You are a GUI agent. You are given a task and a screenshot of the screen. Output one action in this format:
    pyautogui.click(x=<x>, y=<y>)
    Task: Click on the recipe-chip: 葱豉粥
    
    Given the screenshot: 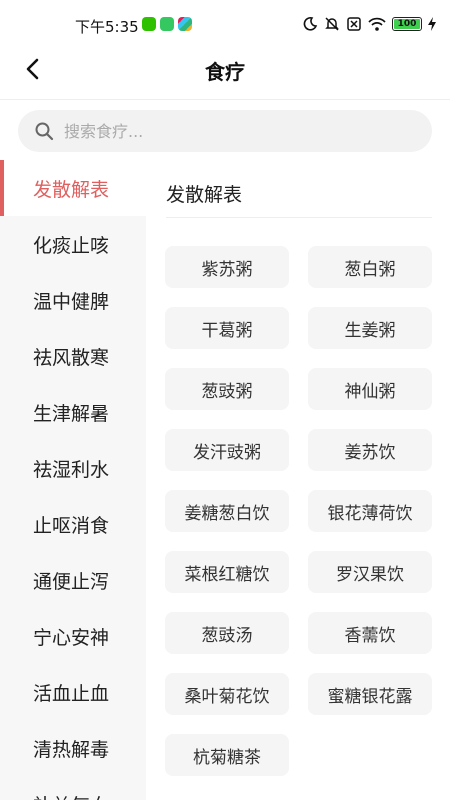 What is the action you would take?
    pyautogui.click(x=227, y=389)
    